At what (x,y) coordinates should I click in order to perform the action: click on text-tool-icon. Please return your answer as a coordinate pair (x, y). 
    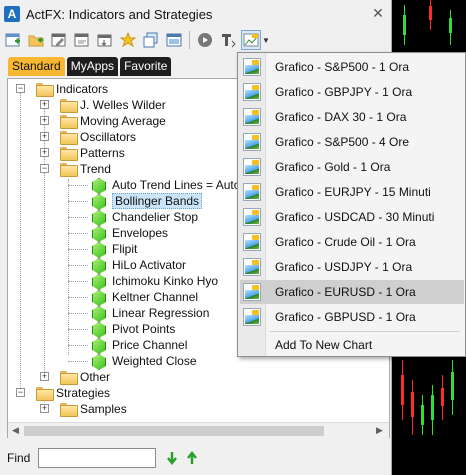
    Looking at the image, I should click on (228, 40).